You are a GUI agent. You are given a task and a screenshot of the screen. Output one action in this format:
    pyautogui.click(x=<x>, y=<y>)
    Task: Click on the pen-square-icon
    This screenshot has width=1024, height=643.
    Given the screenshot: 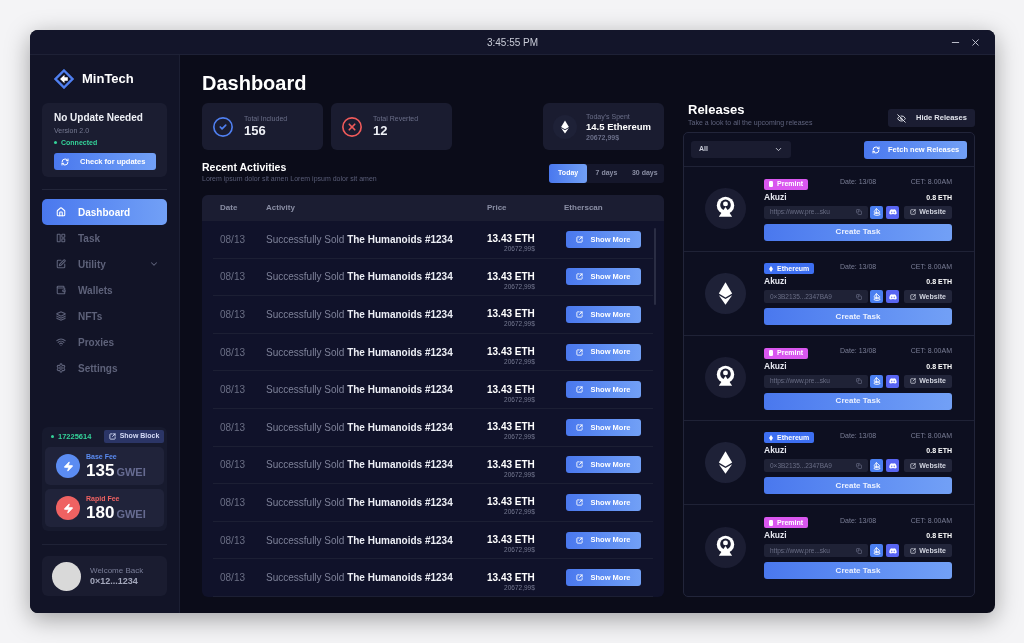 What is the action you would take?
    pyautogui.click(x=61, y=264)
    